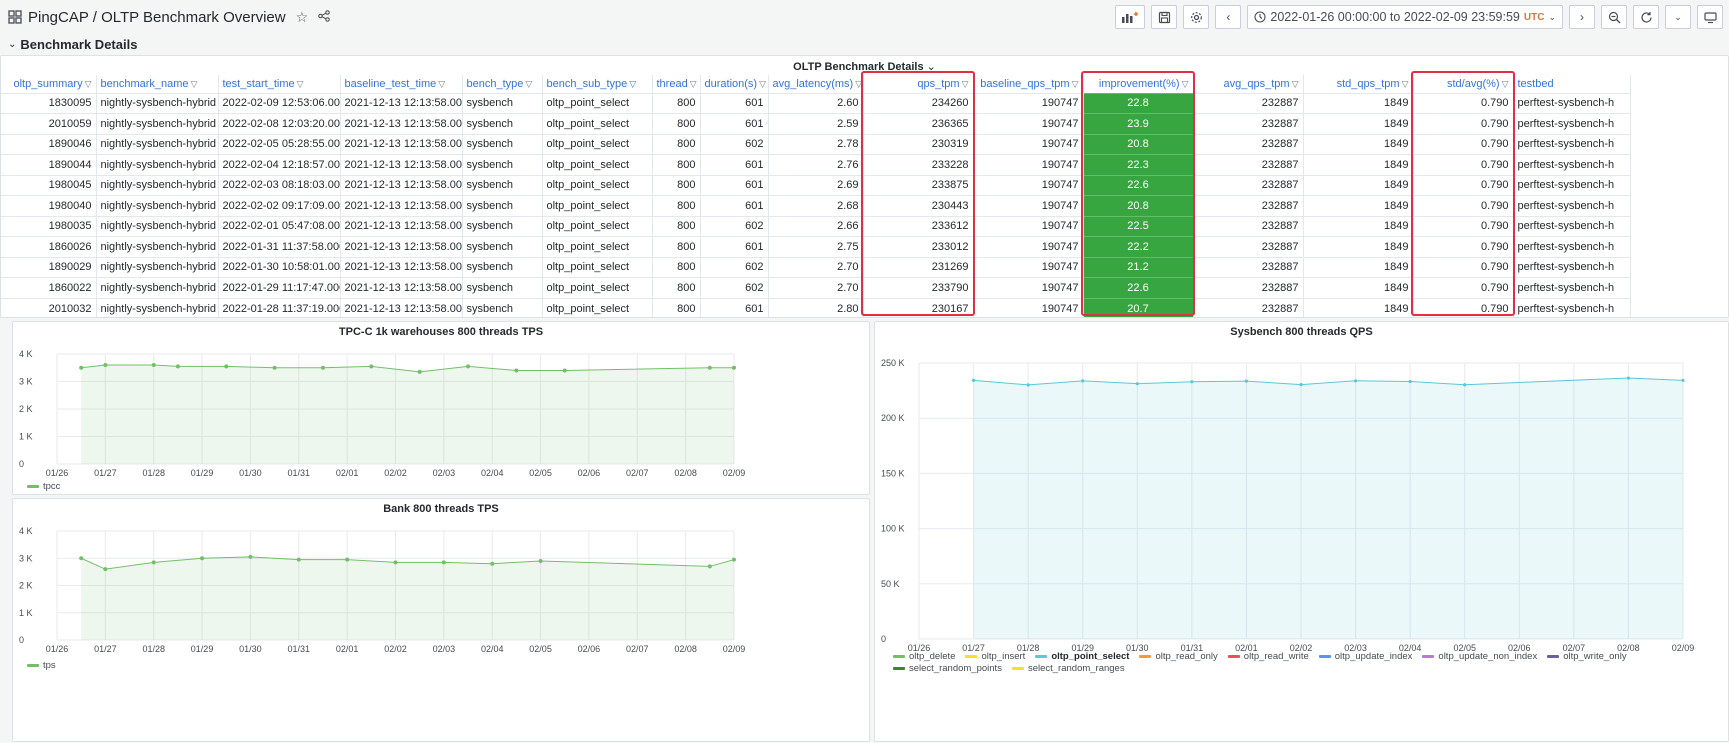 The image size is (1729, 743). I want to click on zoom-out-button, so click(1614, 17).